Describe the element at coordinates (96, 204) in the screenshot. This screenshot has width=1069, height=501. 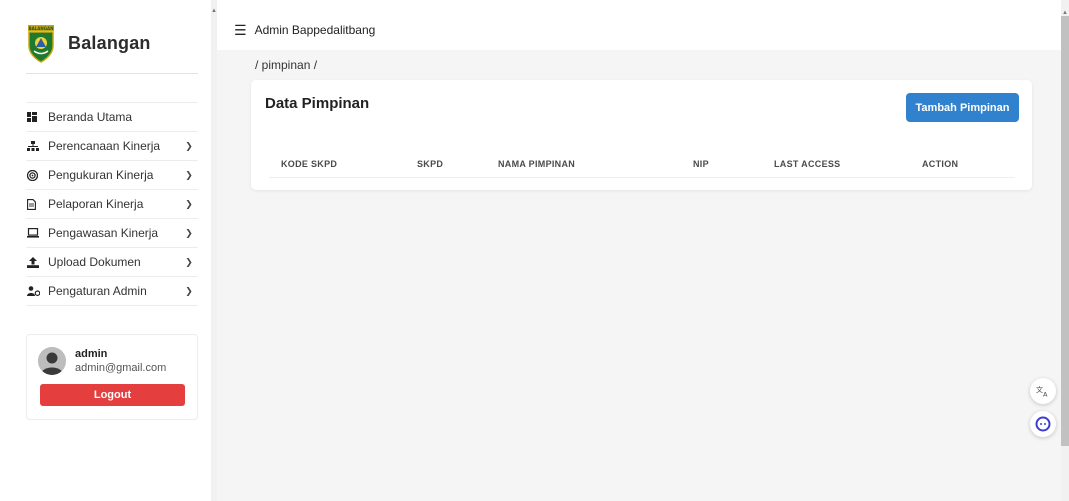
I see `sidebar-item-label: Pelaporan Kinerja` at that location.